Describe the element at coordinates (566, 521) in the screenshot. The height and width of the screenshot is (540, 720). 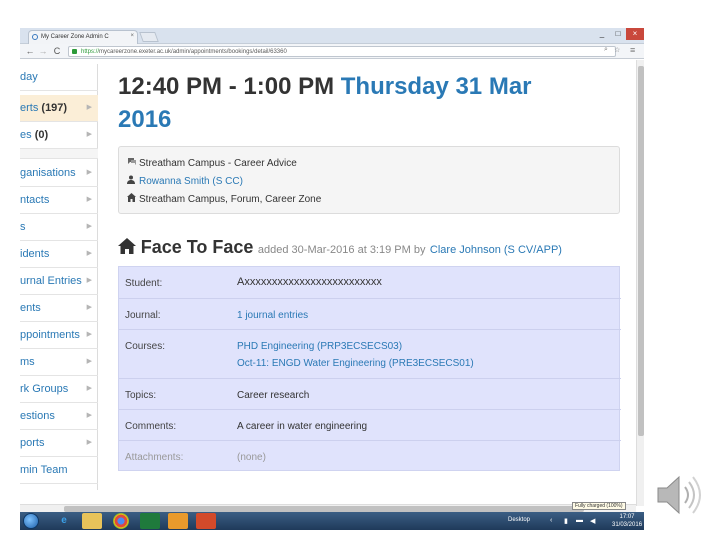
I see `tray-network-icon: ▮` at that location.